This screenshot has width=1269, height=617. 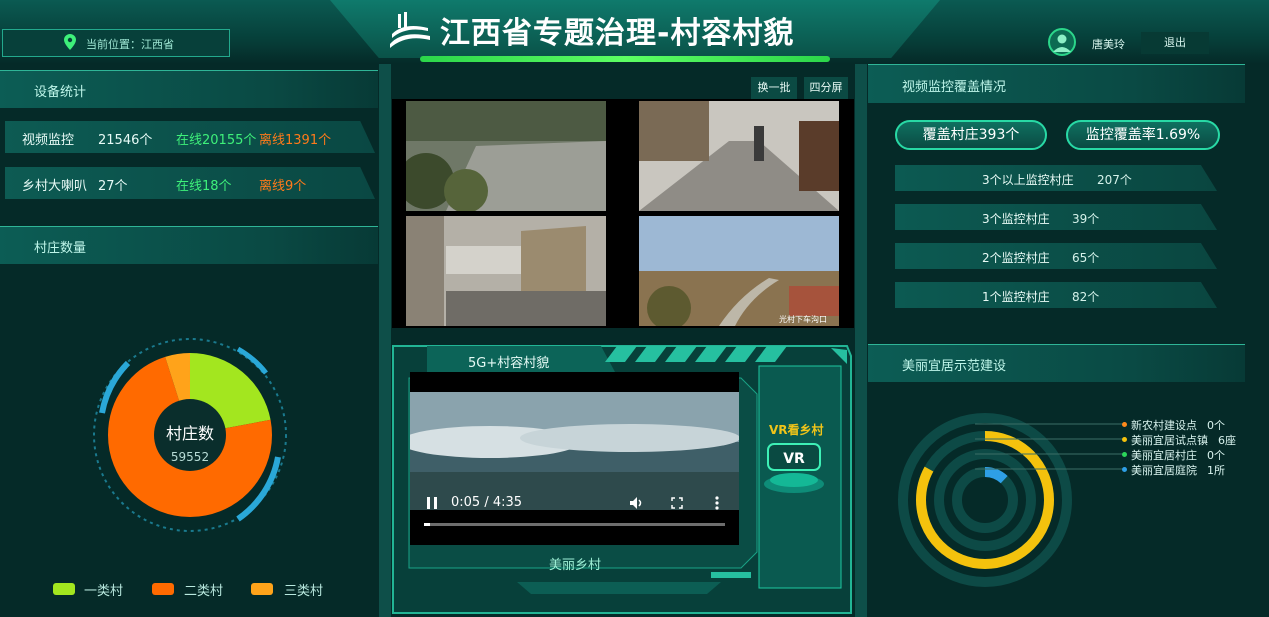 I want to click on monitor-row-value: 65个, so click(x=1086, y=258).